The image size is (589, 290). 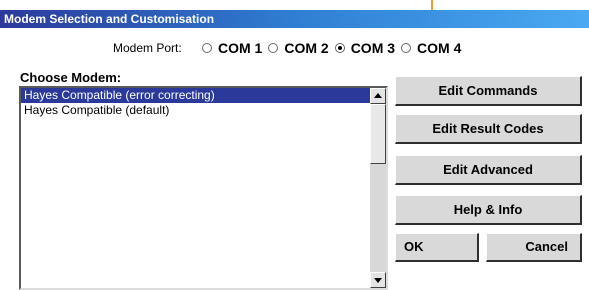 I want to click on modem-list-item: Hayes Compatible (default), so click(x=195, y=110).